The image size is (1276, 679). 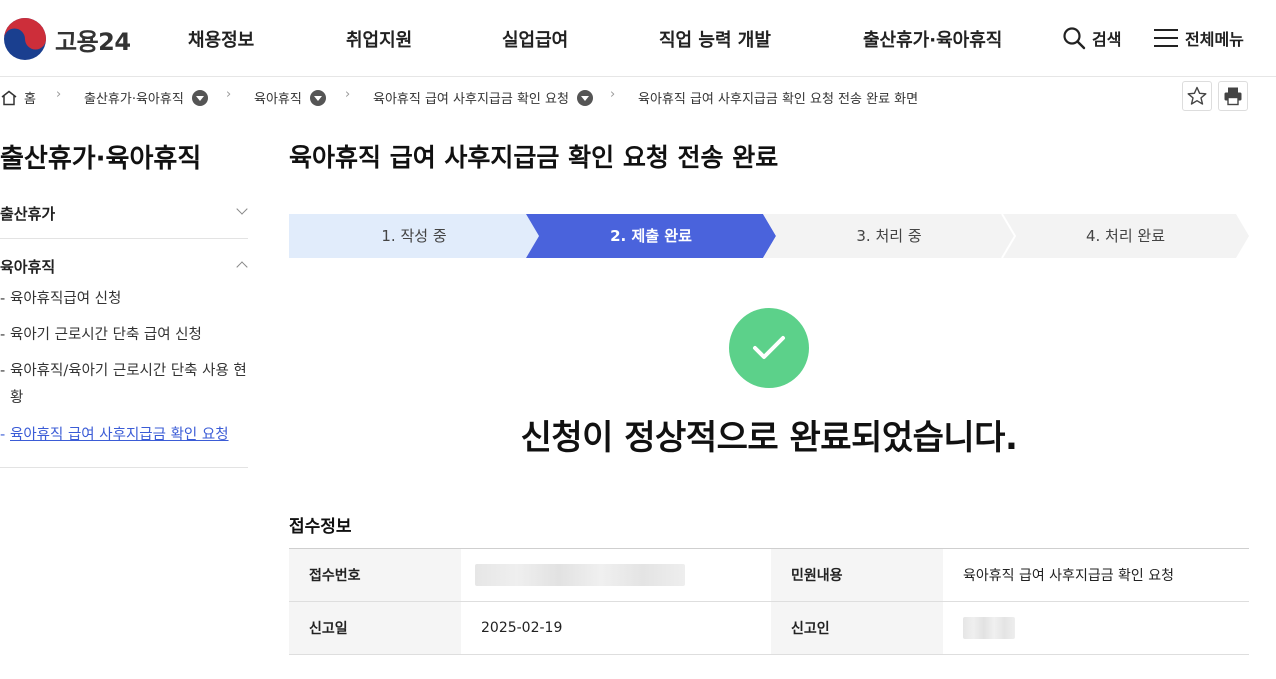 What do you see at coordinates (857, 628) in the screenshot?
I see `reporter-label: 신고인` at bounding box center [857, 628].